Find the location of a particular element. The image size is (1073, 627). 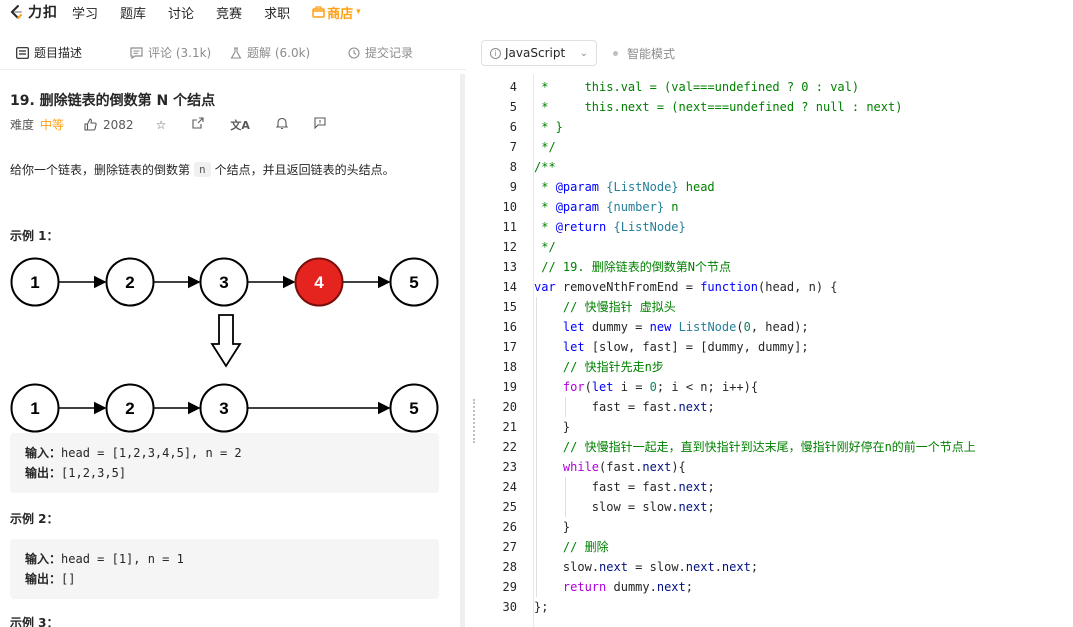

description-icon is located at coordinates (22, 52).